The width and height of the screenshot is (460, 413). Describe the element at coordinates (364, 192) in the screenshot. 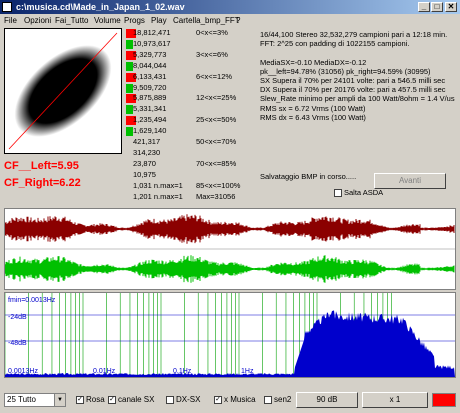

I see `salta-asda-label: Salta ASDA` at that location.